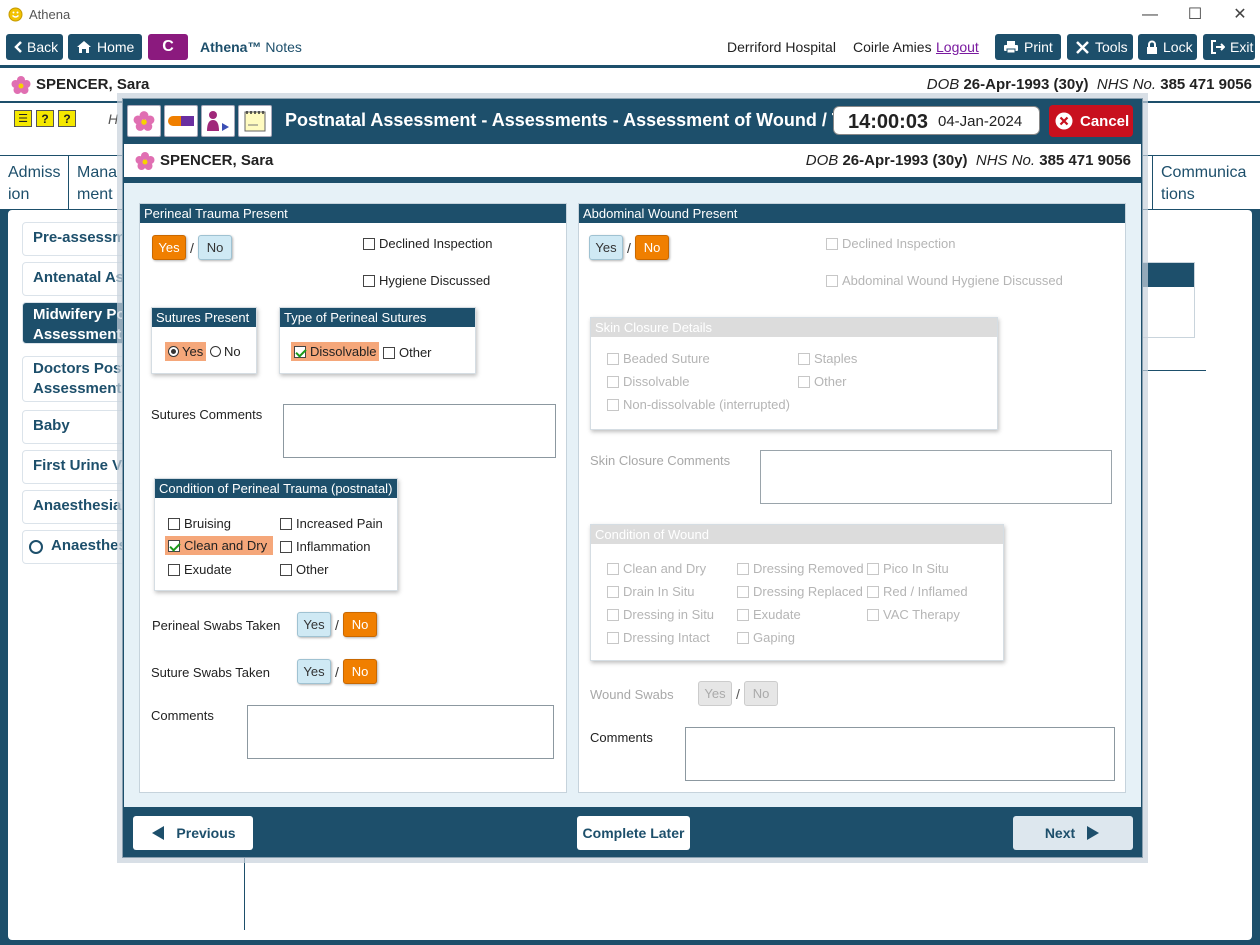 Image resolution: width=1260 pixels, height=945 pixels. I want to click on abd-hygiene-label: Abdominal Wound Hygiene Discussed, so click(952, 280).